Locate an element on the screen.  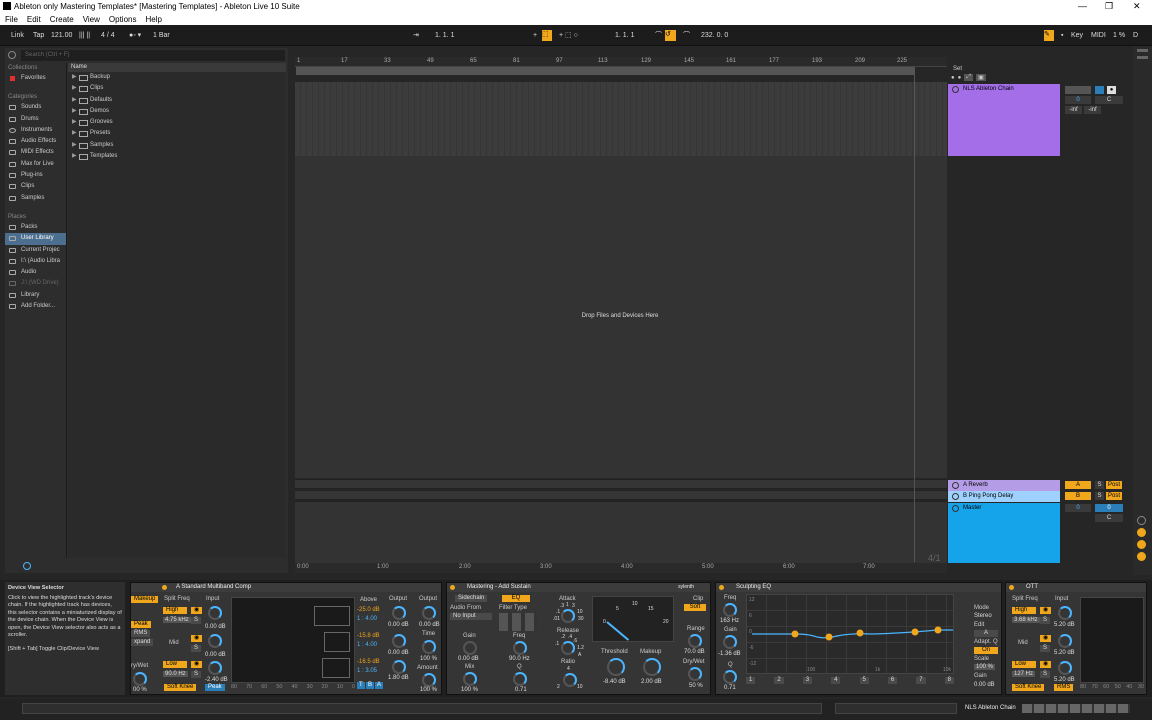
mid-solo-button: S is located at coordinates (196, 648).